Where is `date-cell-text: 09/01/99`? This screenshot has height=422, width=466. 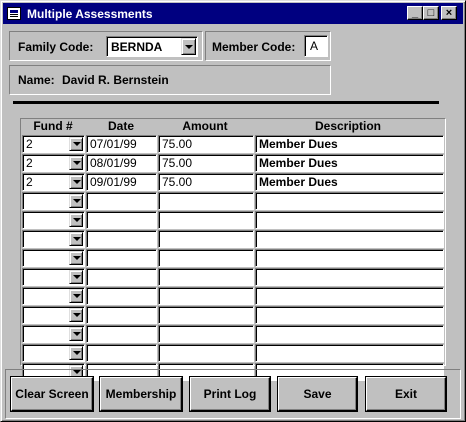 date-cell-text: 09/01/99 is located at coordinates (113, 182).